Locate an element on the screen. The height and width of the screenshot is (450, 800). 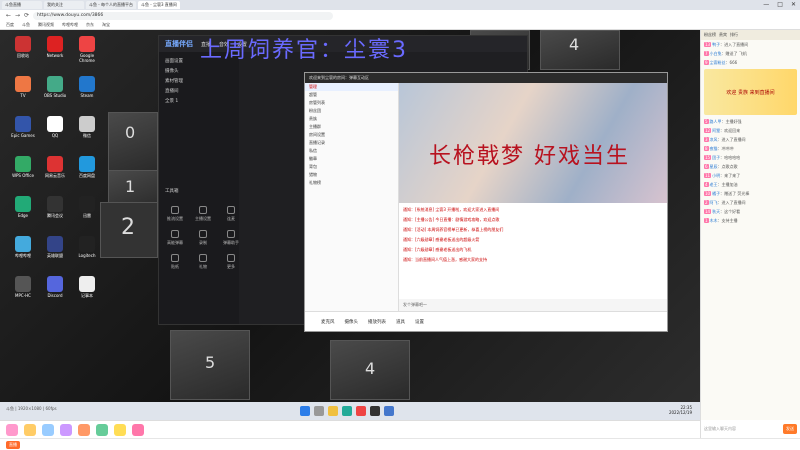
edge-icon is located at coordinates (347, 411).